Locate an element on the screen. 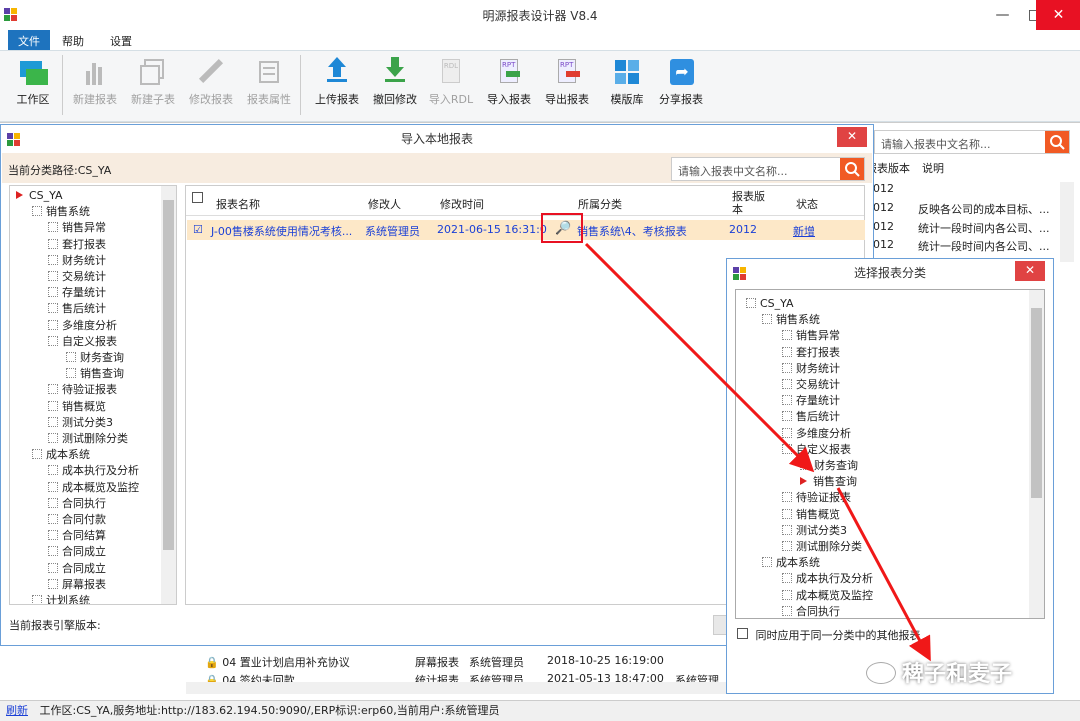  watermark-text: 稗子和麦子 is located at coordinates (957, 674).